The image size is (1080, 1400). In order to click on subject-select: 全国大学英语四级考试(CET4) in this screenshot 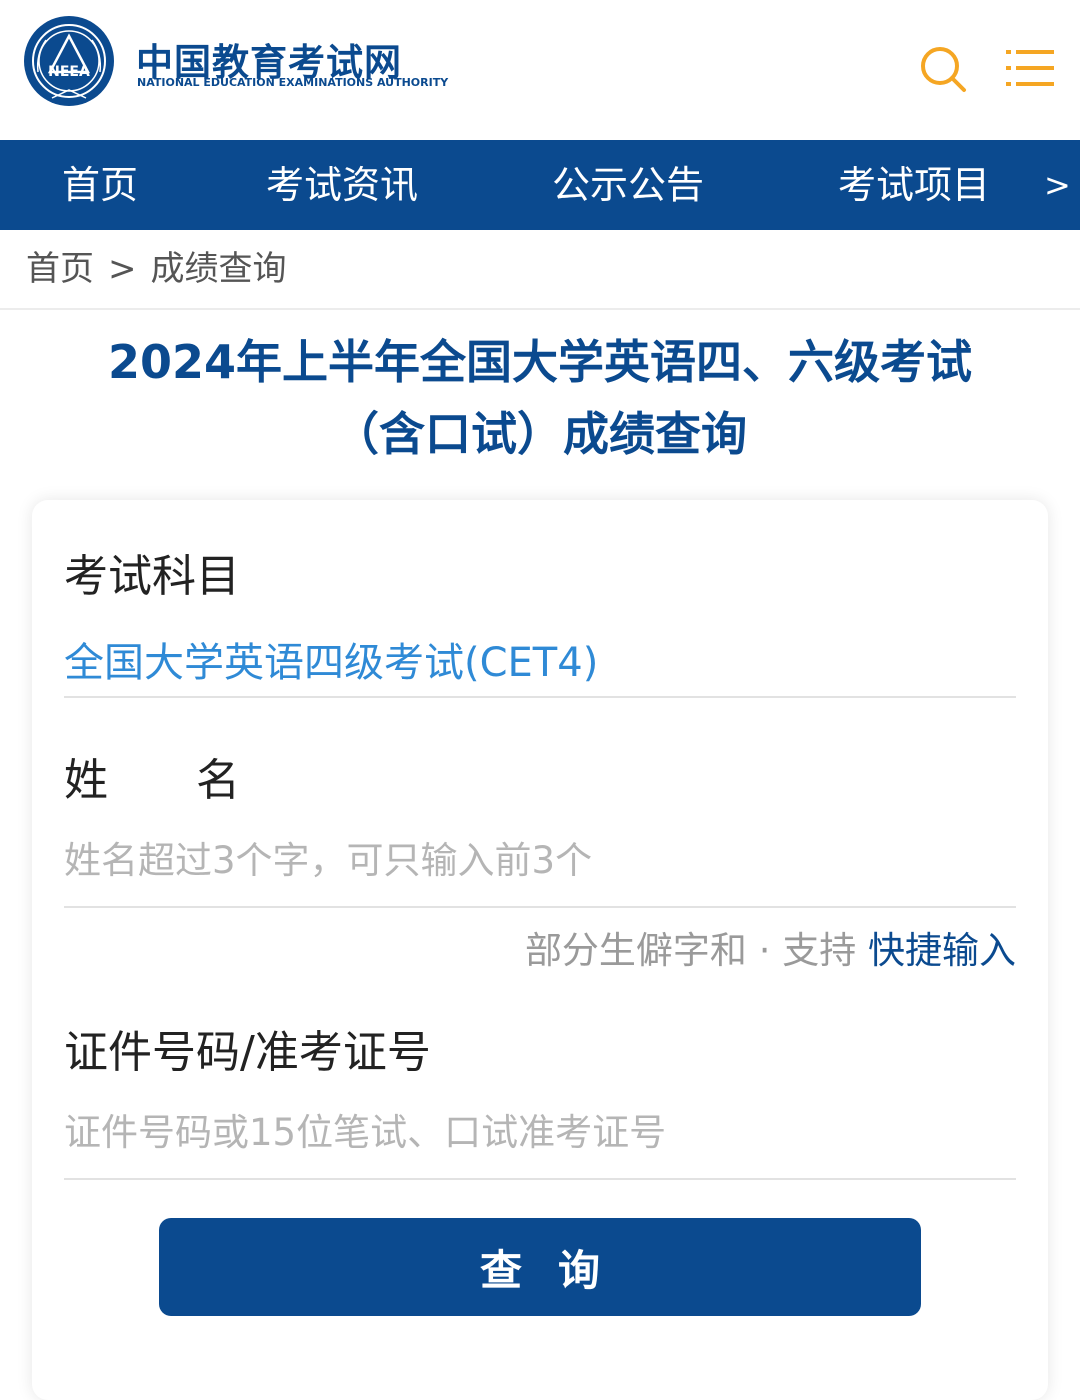, I will do `click(331, 659)`.